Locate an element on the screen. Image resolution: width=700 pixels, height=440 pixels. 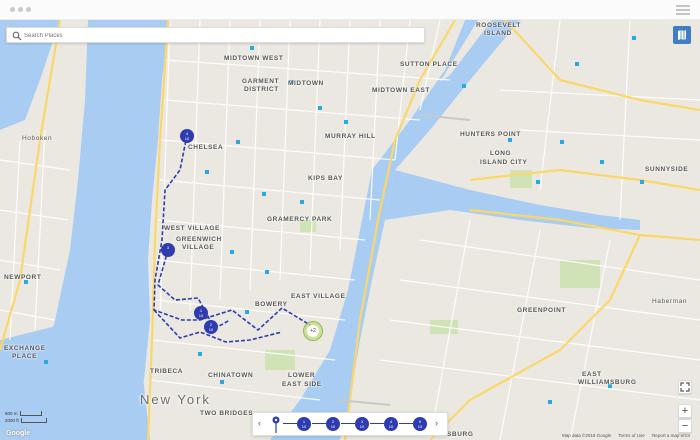
window-titlebar is located at coordinates (350, 10).